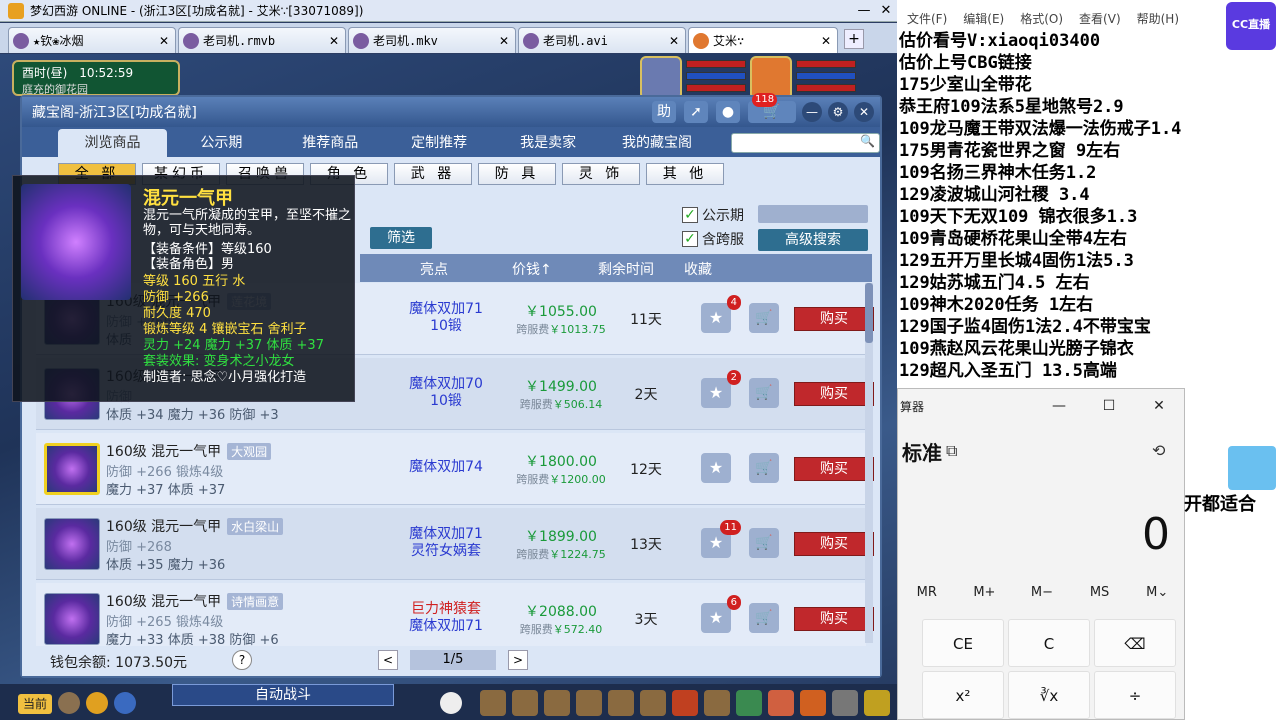 This screenshot has width=1280, height=720. I want to click on header-highlight: 亮点, so click(434, 269).